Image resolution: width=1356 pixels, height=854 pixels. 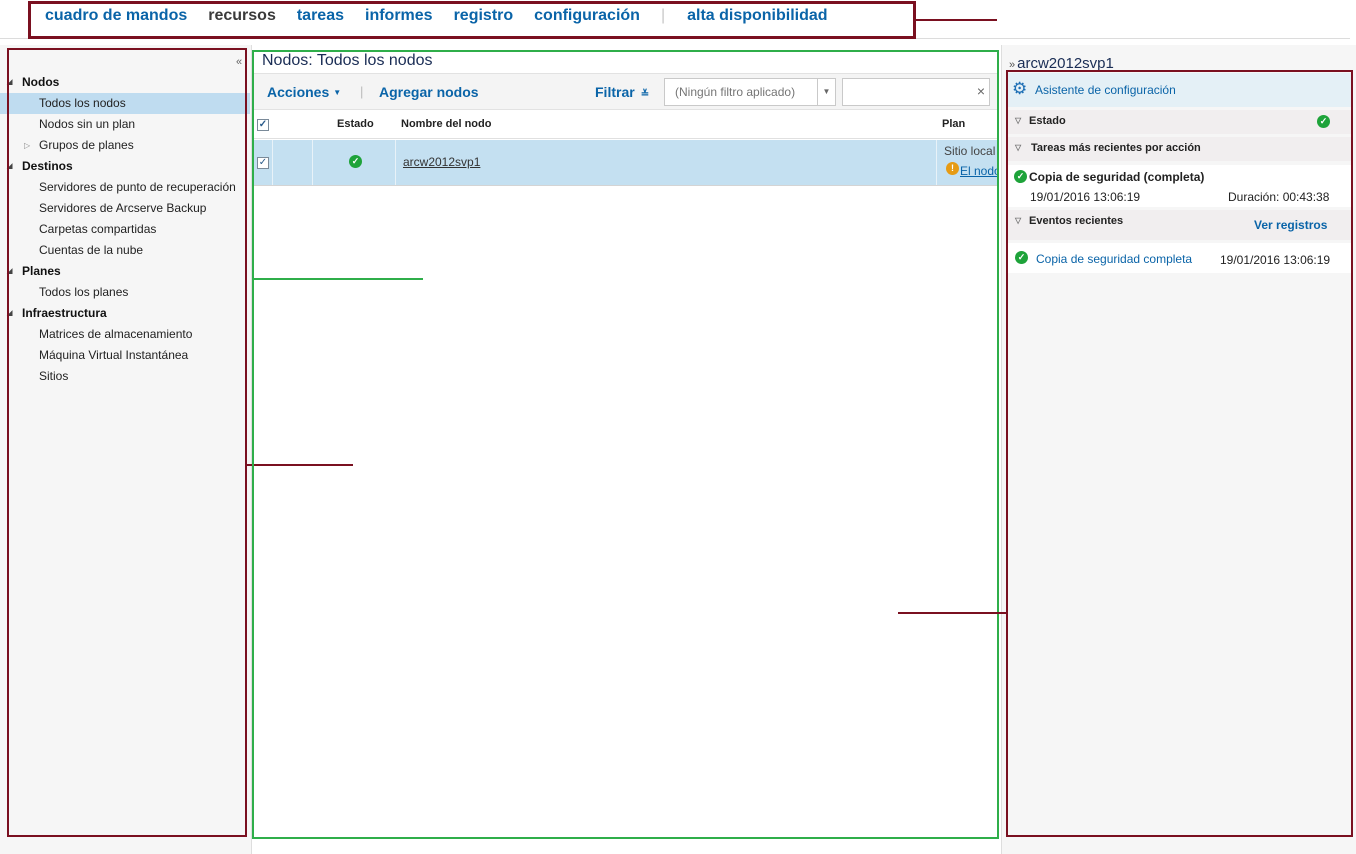 I want to click on nav-dashboard: cuadro de mandos, so click(x=116, y=16).